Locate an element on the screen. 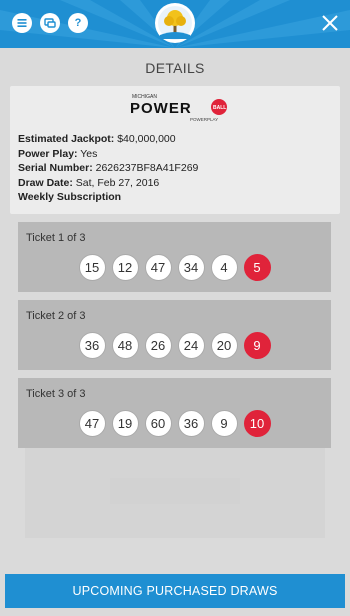  powerball-ball: 5 is located at coordinates (257, 267).